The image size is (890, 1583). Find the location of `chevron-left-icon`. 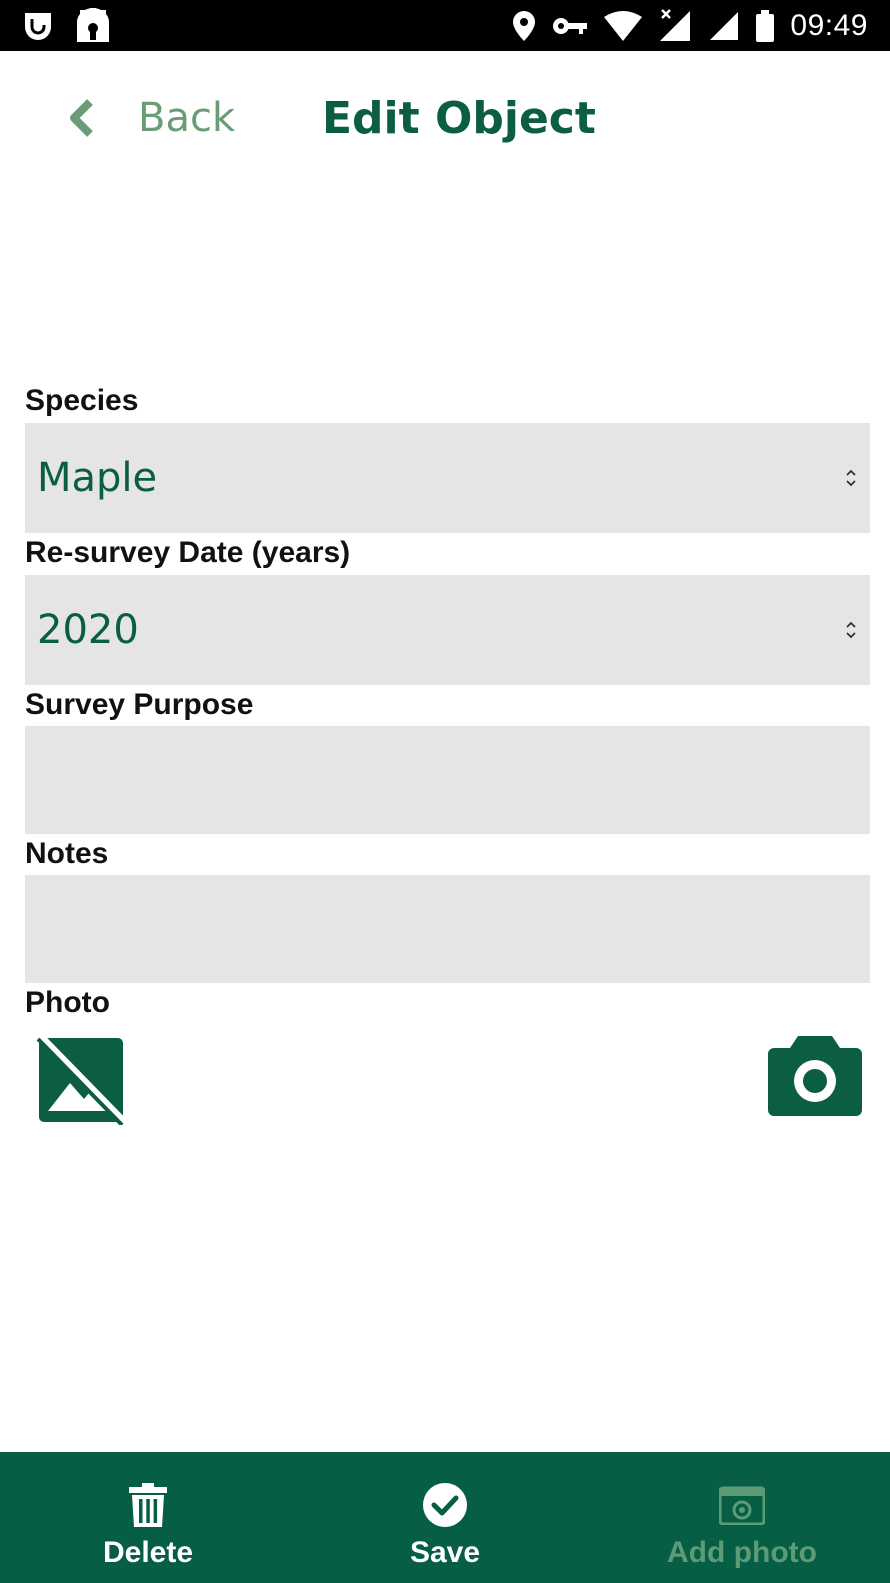

chevron-left-icon is located at coordinates (81, 118).